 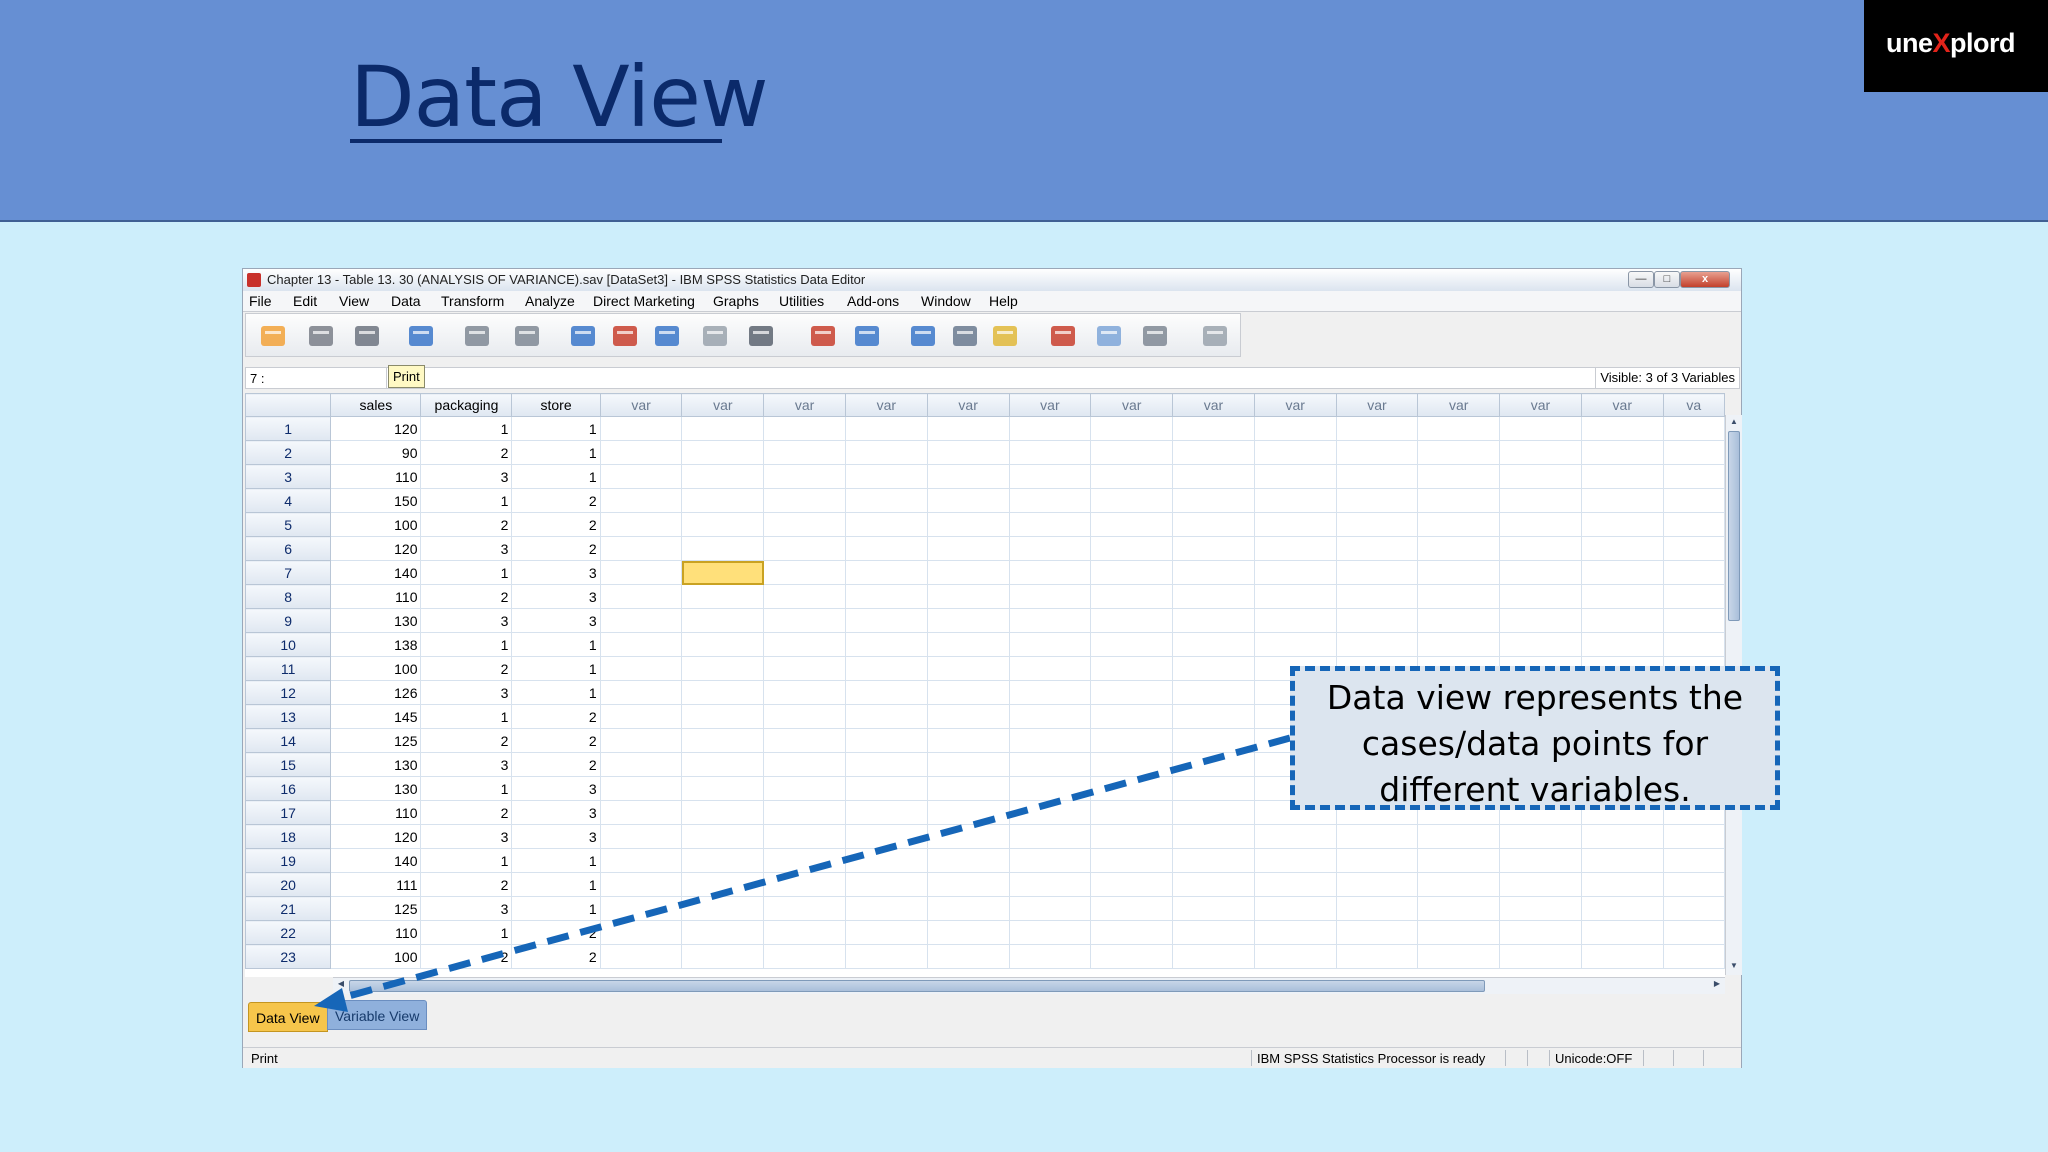 I want to click on row-number: 9, so click(x=288, y=620).